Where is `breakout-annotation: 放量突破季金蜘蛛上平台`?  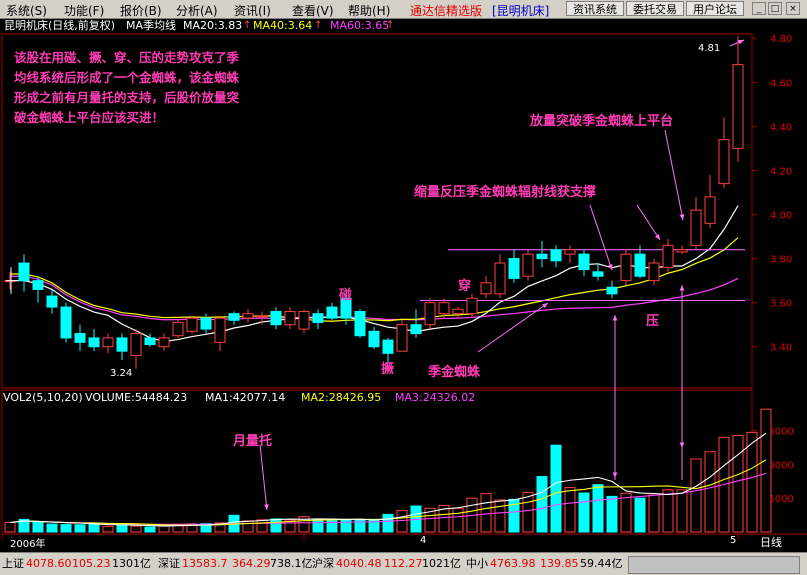 breakout-annotation: 放量突破季金蜘蛛上平台 is located at coordinates (602, 121).